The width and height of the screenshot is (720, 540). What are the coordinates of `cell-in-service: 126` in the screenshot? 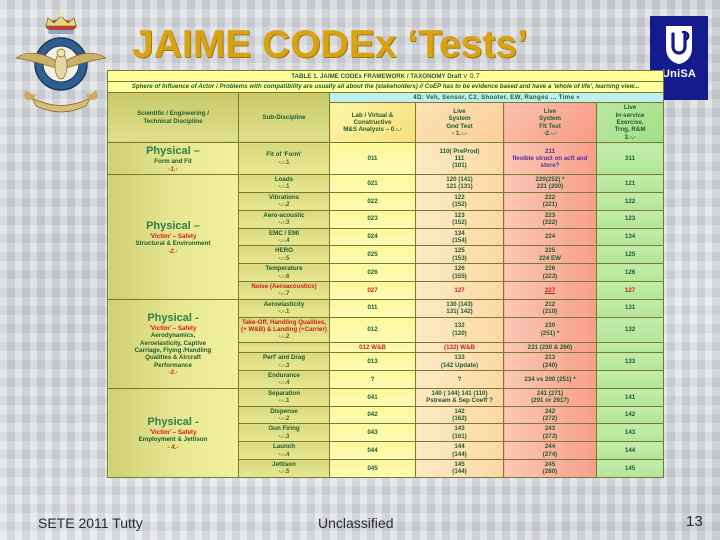 It's located at (630, 272).